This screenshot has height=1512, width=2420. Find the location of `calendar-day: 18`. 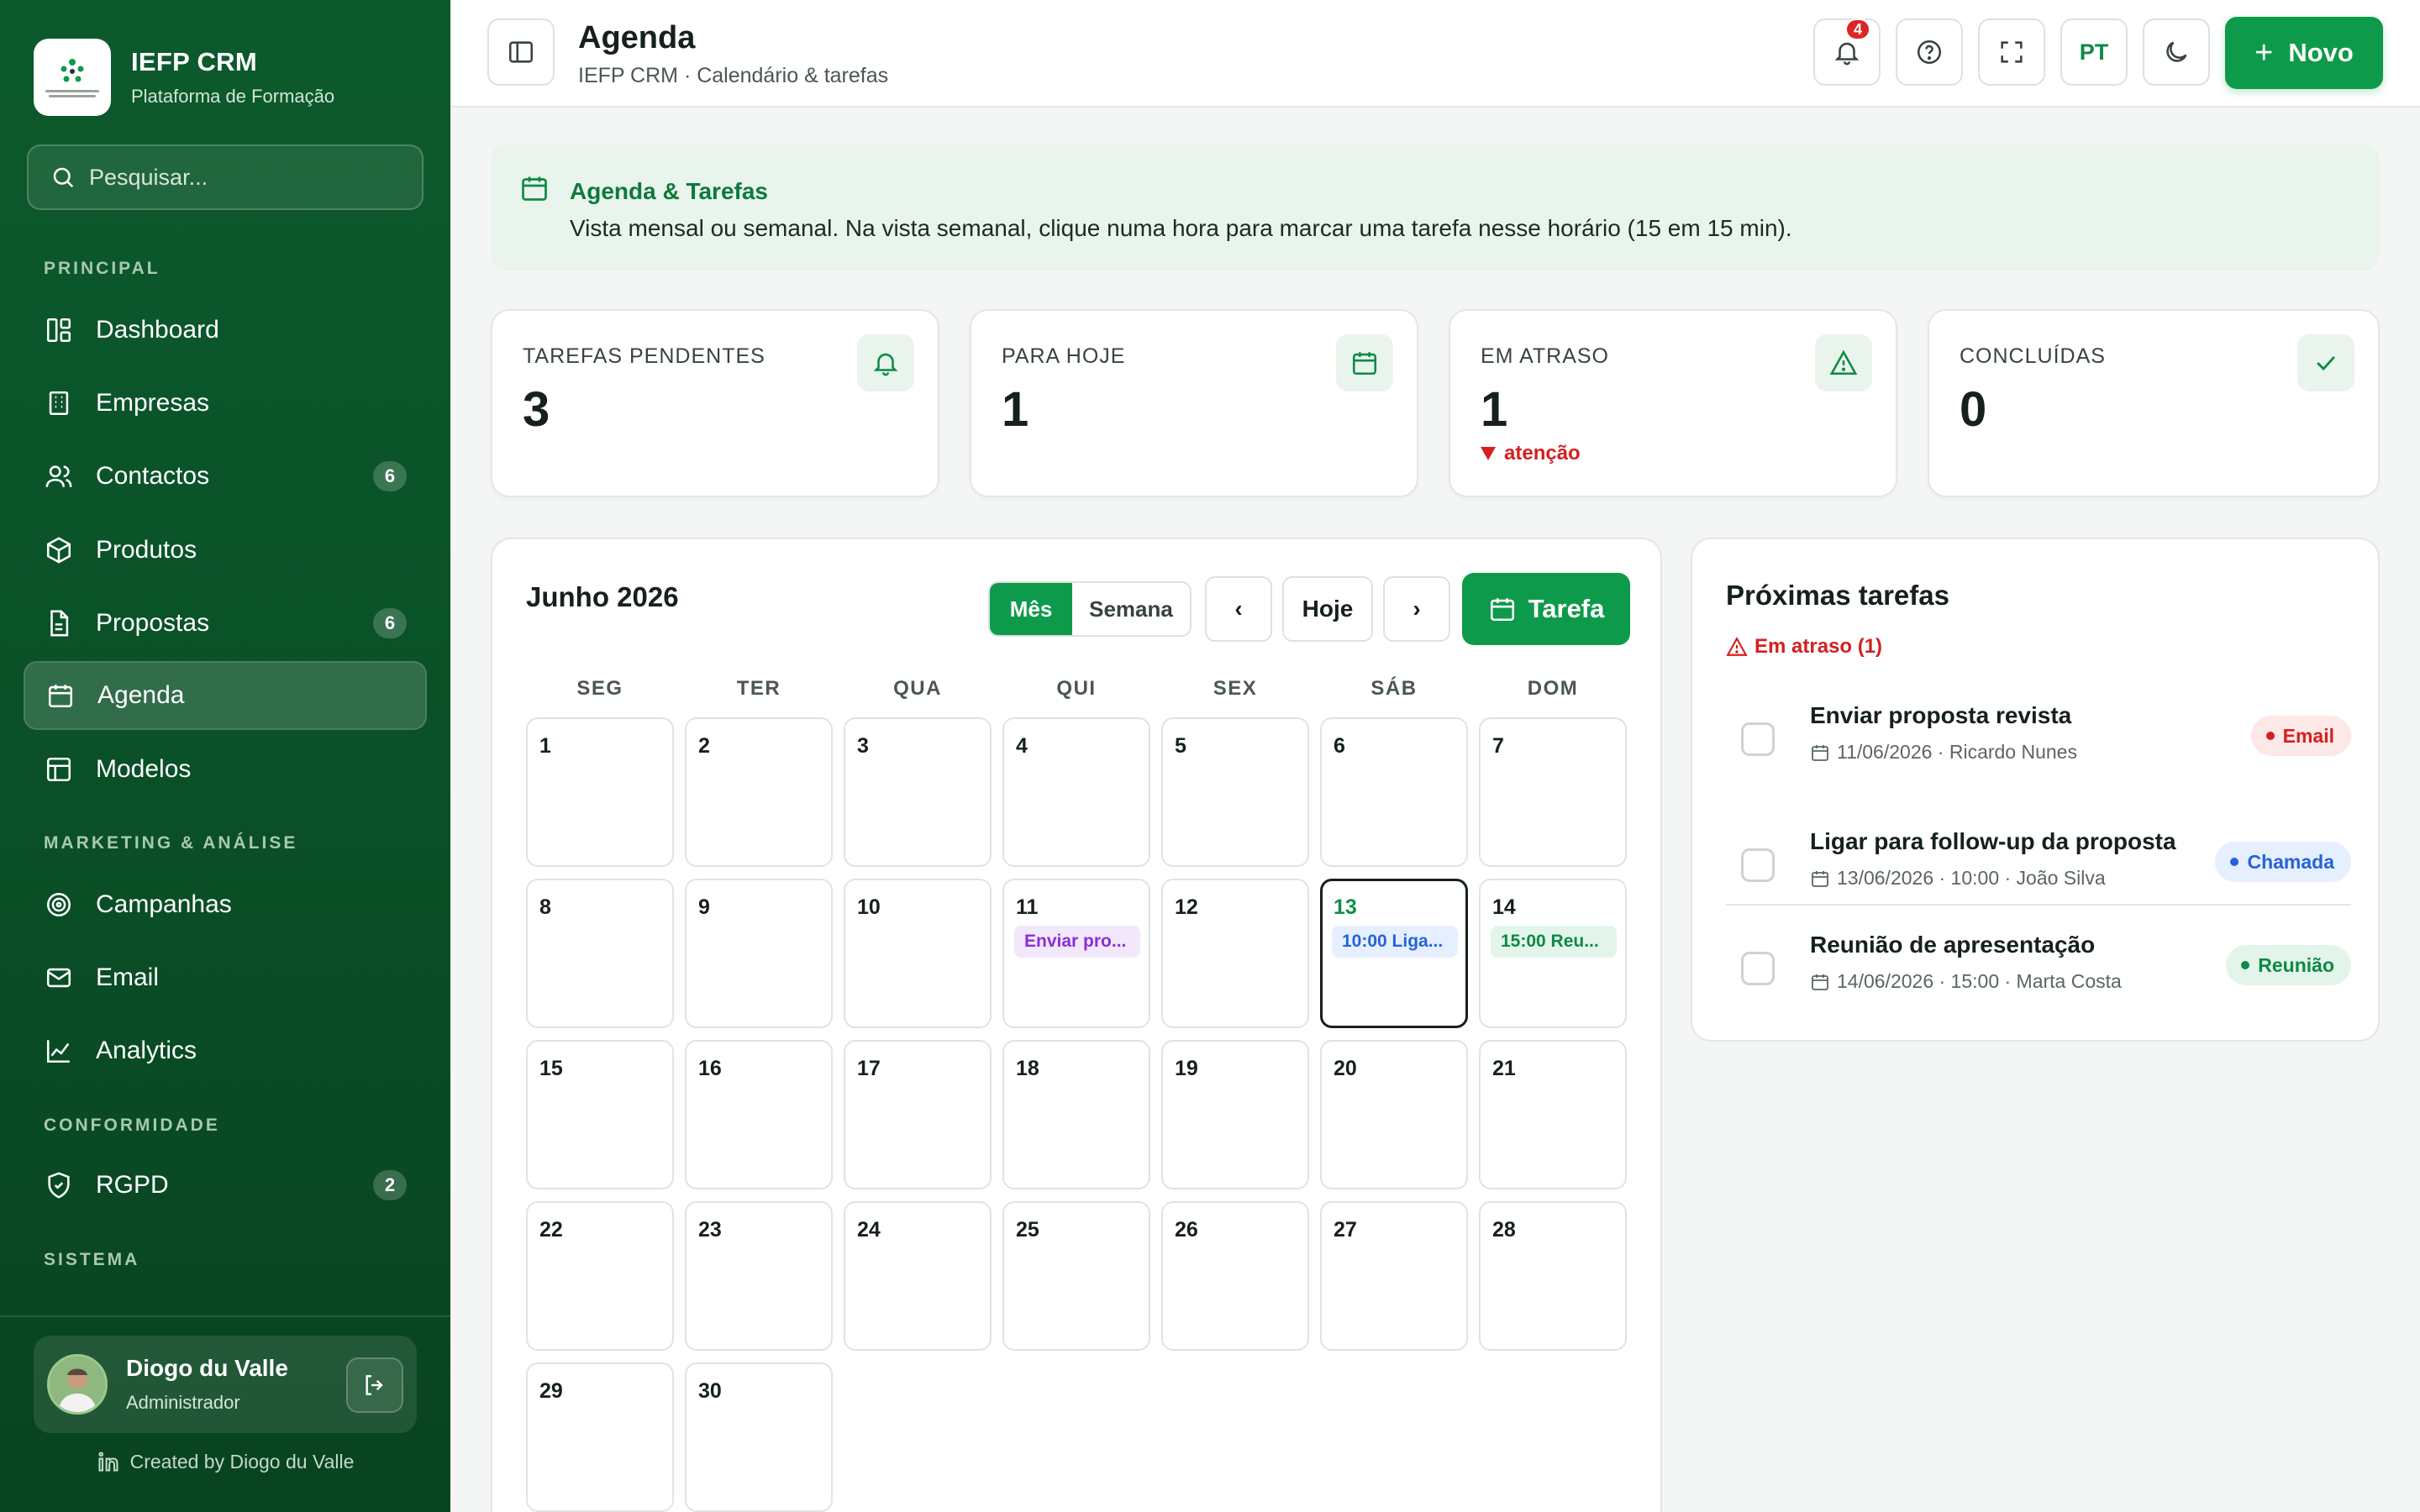

calendar-day: 18 is located at coordinates (1076, 1114).